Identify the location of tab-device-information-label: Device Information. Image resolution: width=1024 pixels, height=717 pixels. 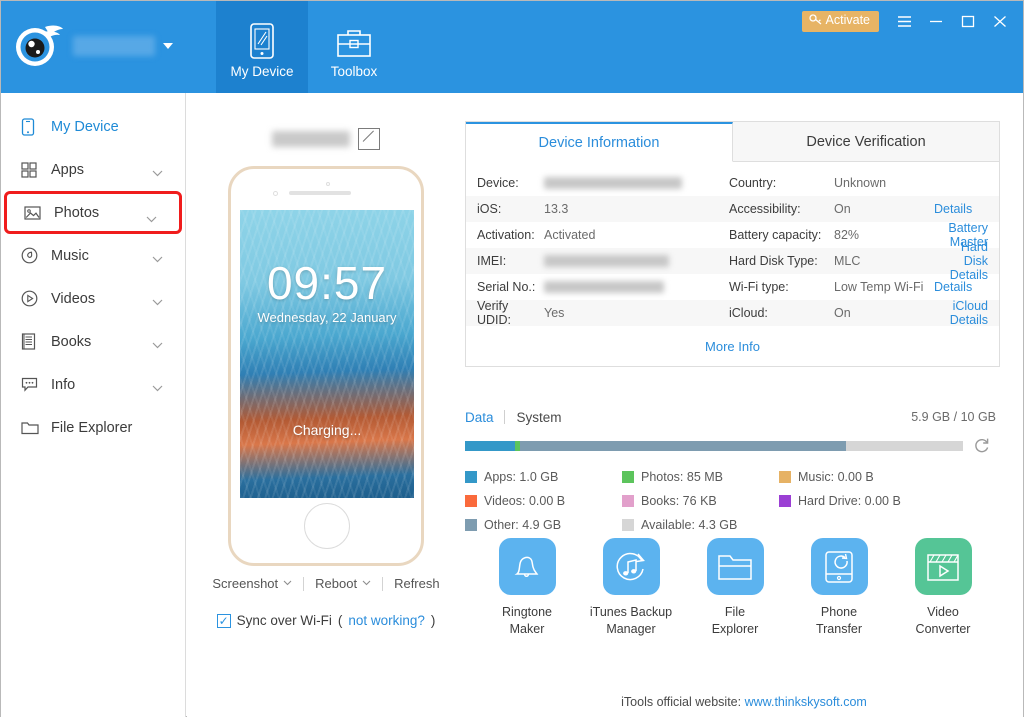
(599, 142).